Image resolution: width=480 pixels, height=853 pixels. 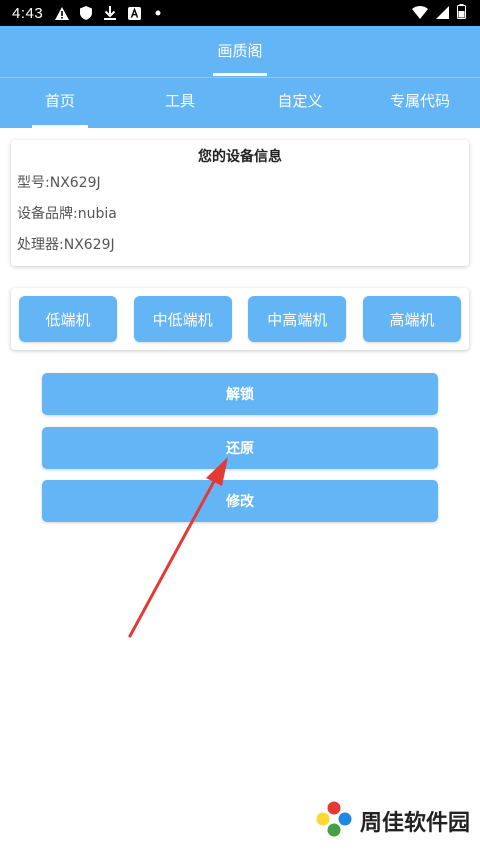 I want to click on signal-icon, so click(x=442, y=13).